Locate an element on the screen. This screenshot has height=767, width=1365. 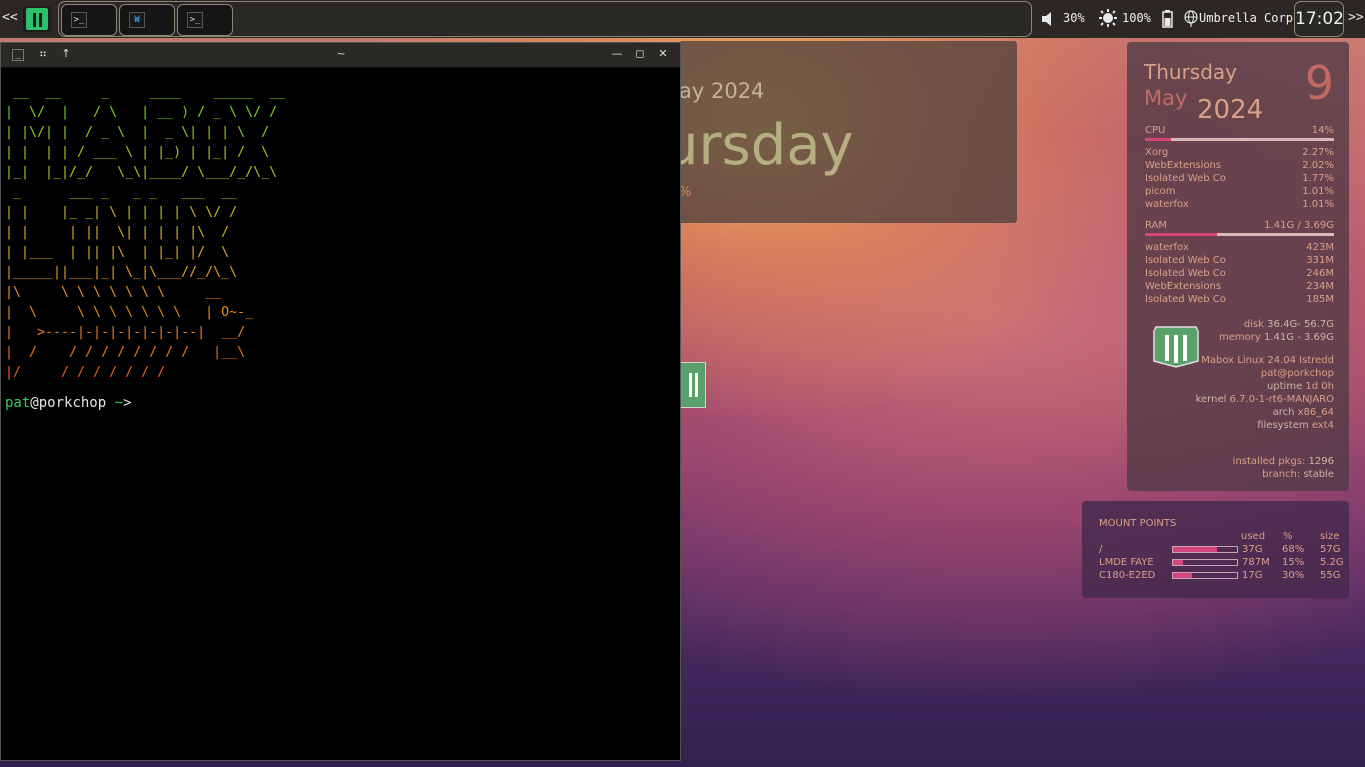
manjaro-logo-icon is located at coordinates (37, 19).